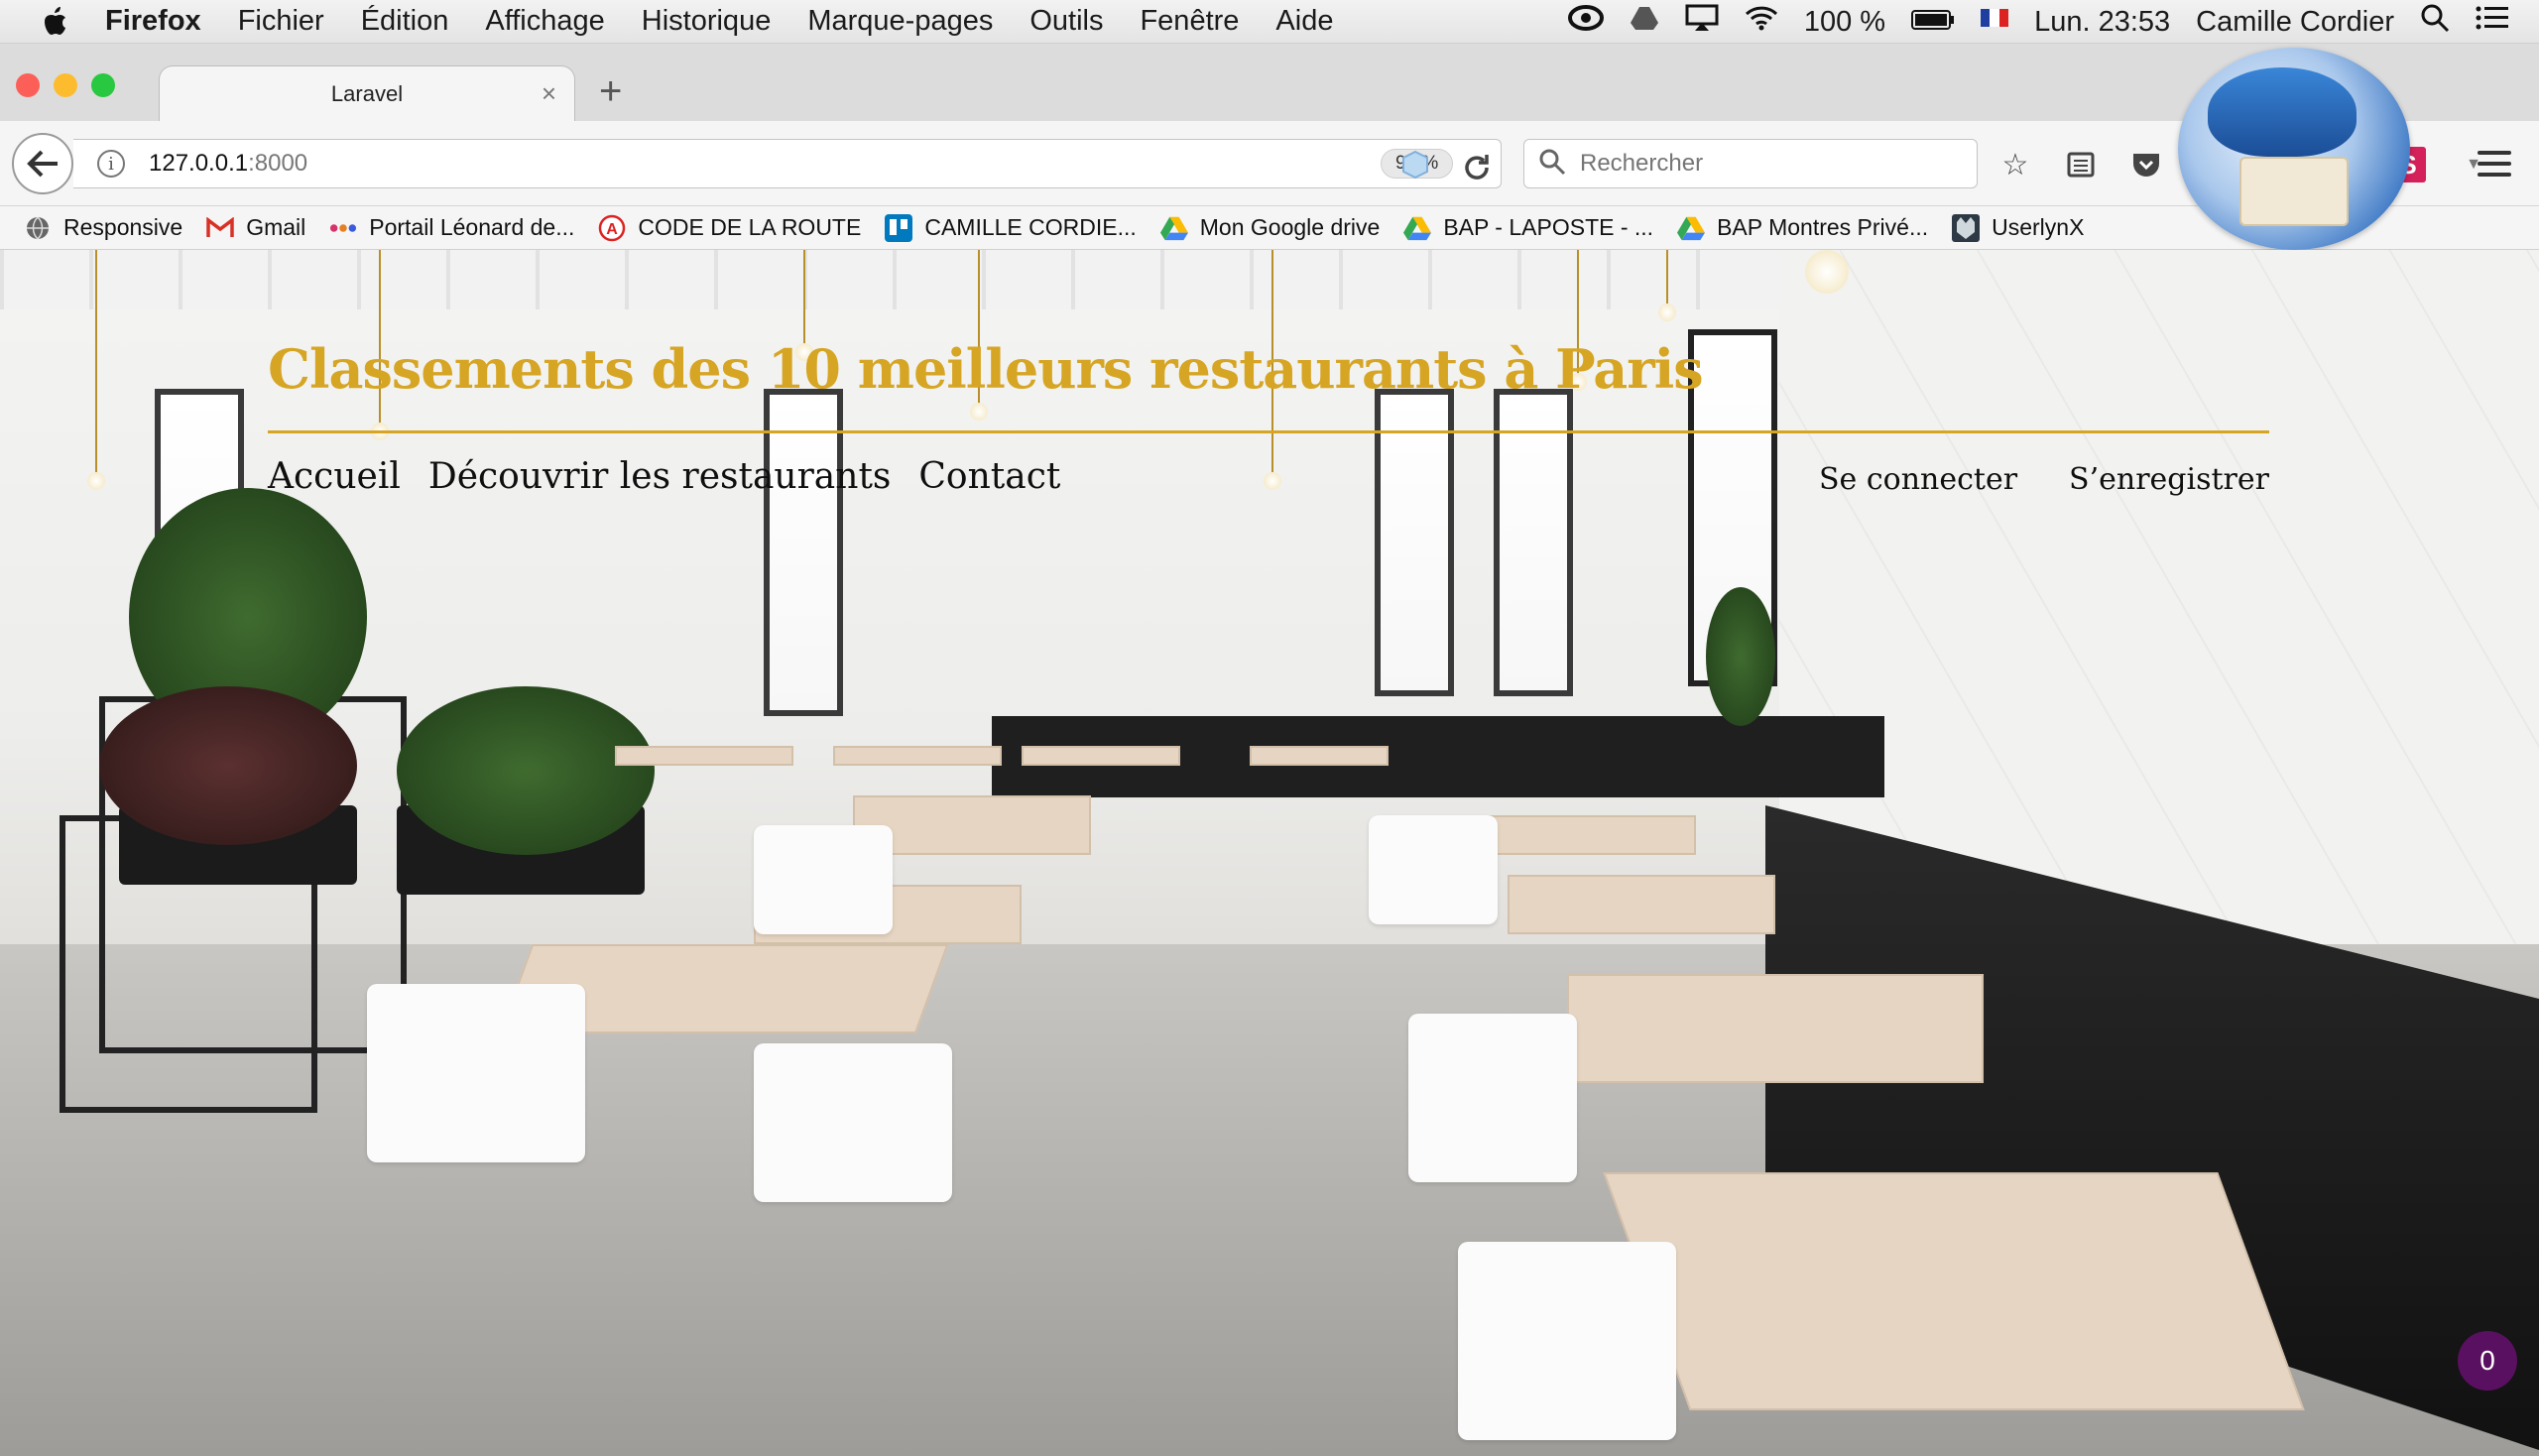 The width and height of the screenshot is (2539, 1456). What do you see at coordinates (334, 476) in the screenshot?
I see `nav-accueil-link: Accueil` at bounding box center [334, 476].